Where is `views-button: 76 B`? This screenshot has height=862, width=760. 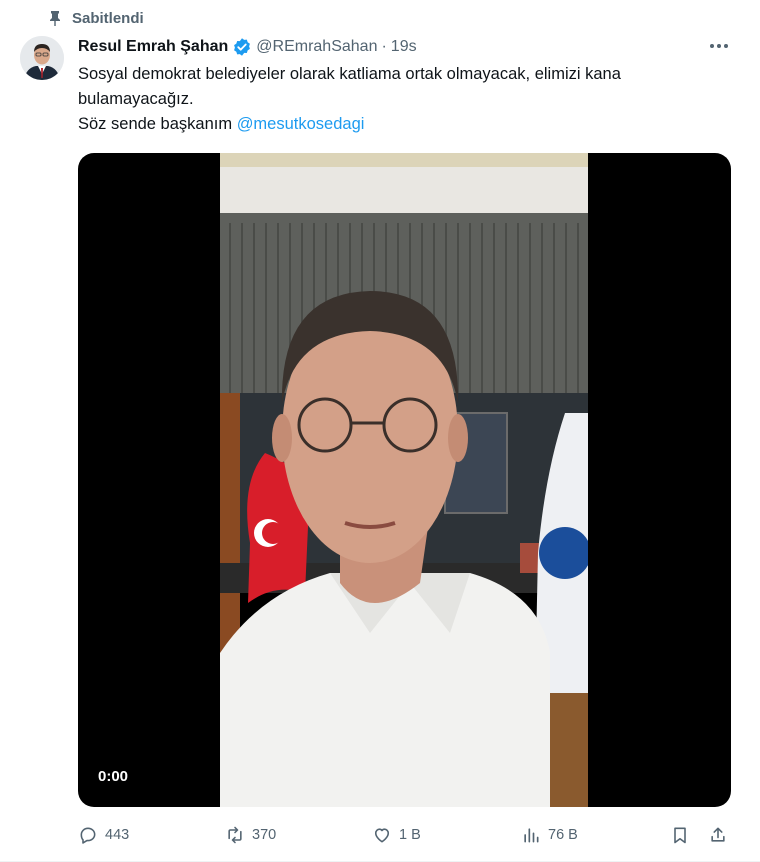
views-button: 76 B is located at coordinates (549, 835).